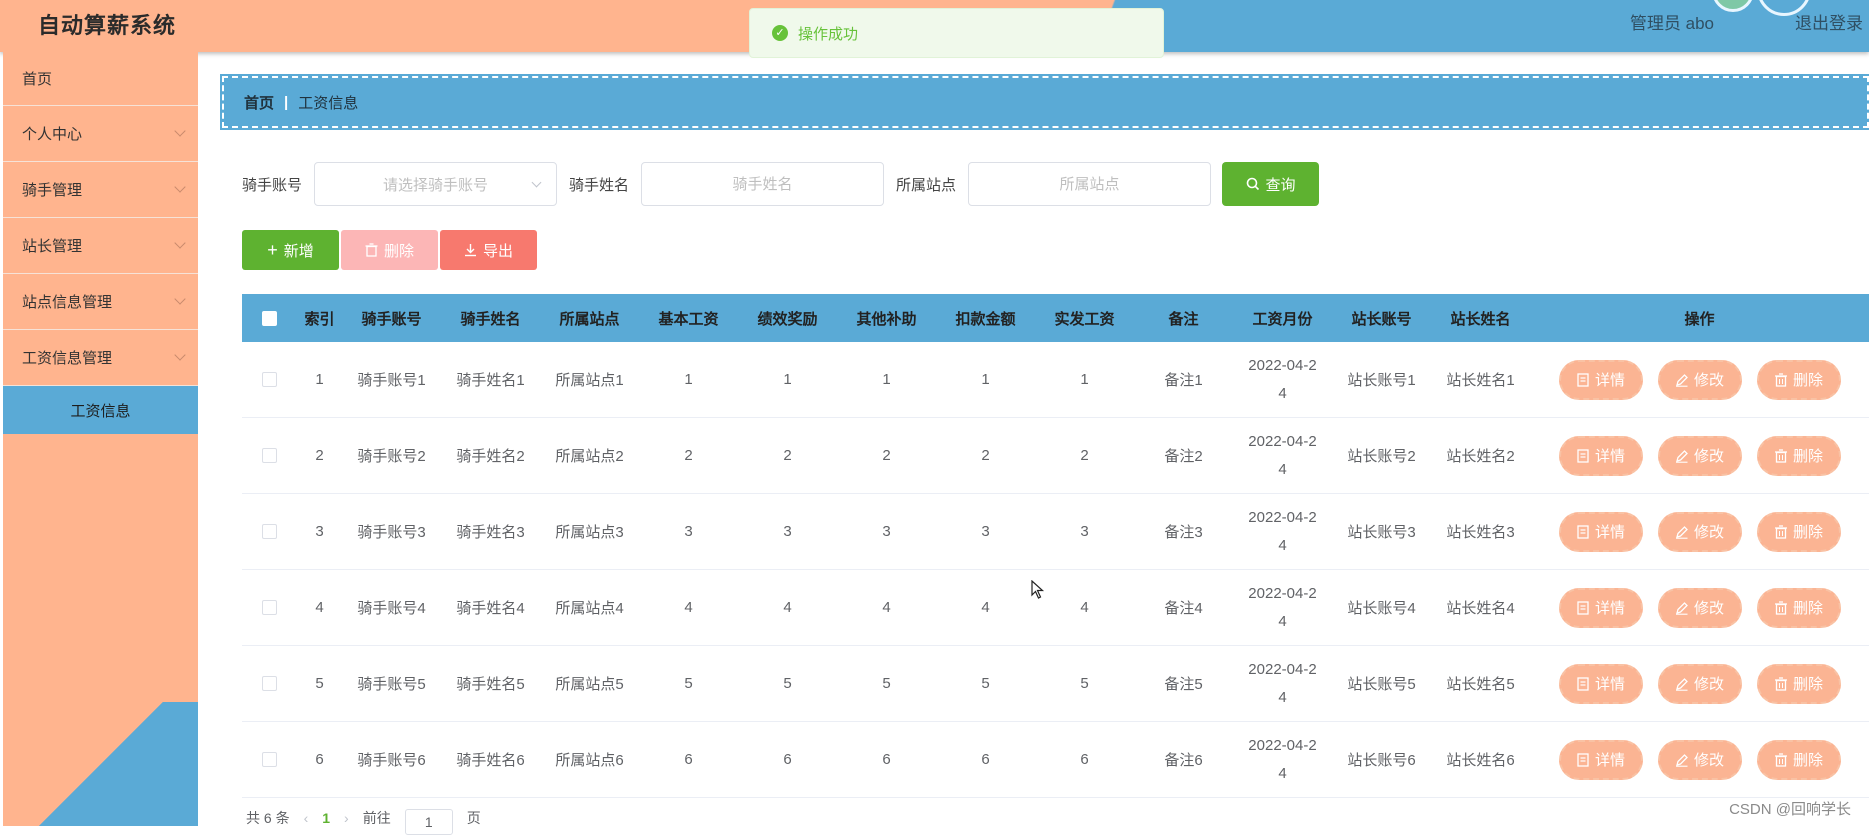 This screenshot has width=1869, height=835. Describe the element at coordinates (67, 358) in the screenshot. I see `sidebar-item-label: 工资信息管理` at that location.